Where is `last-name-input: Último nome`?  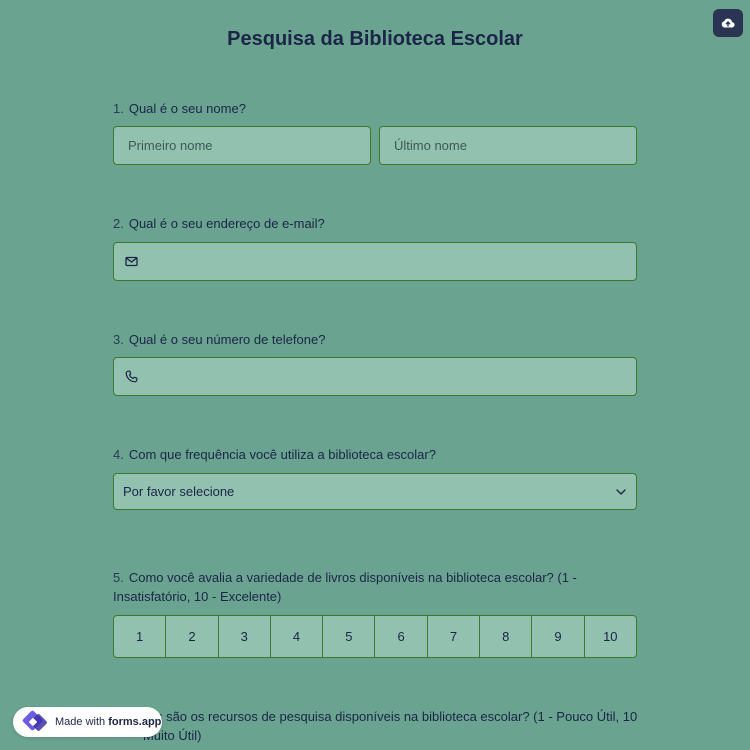
last-name-input: Último nome is located at coordinates (508, 145).